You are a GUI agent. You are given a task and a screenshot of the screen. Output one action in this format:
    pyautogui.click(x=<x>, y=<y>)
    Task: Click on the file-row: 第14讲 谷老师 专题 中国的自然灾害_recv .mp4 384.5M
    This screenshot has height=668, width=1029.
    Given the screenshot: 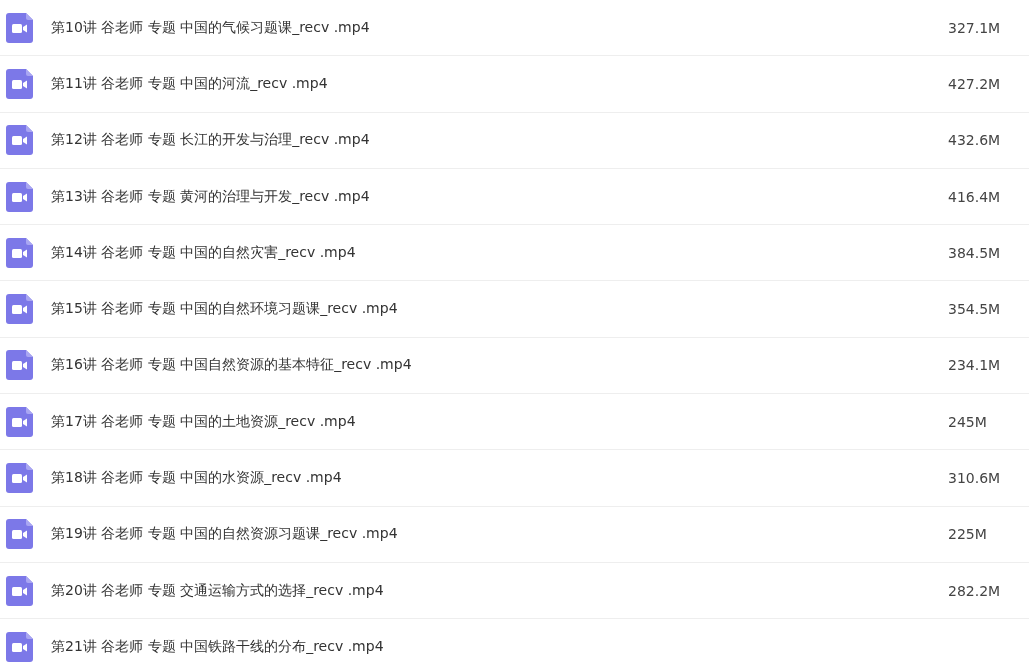 What is the action you would take?
    pyautogui.click(x=514, y=253)
    